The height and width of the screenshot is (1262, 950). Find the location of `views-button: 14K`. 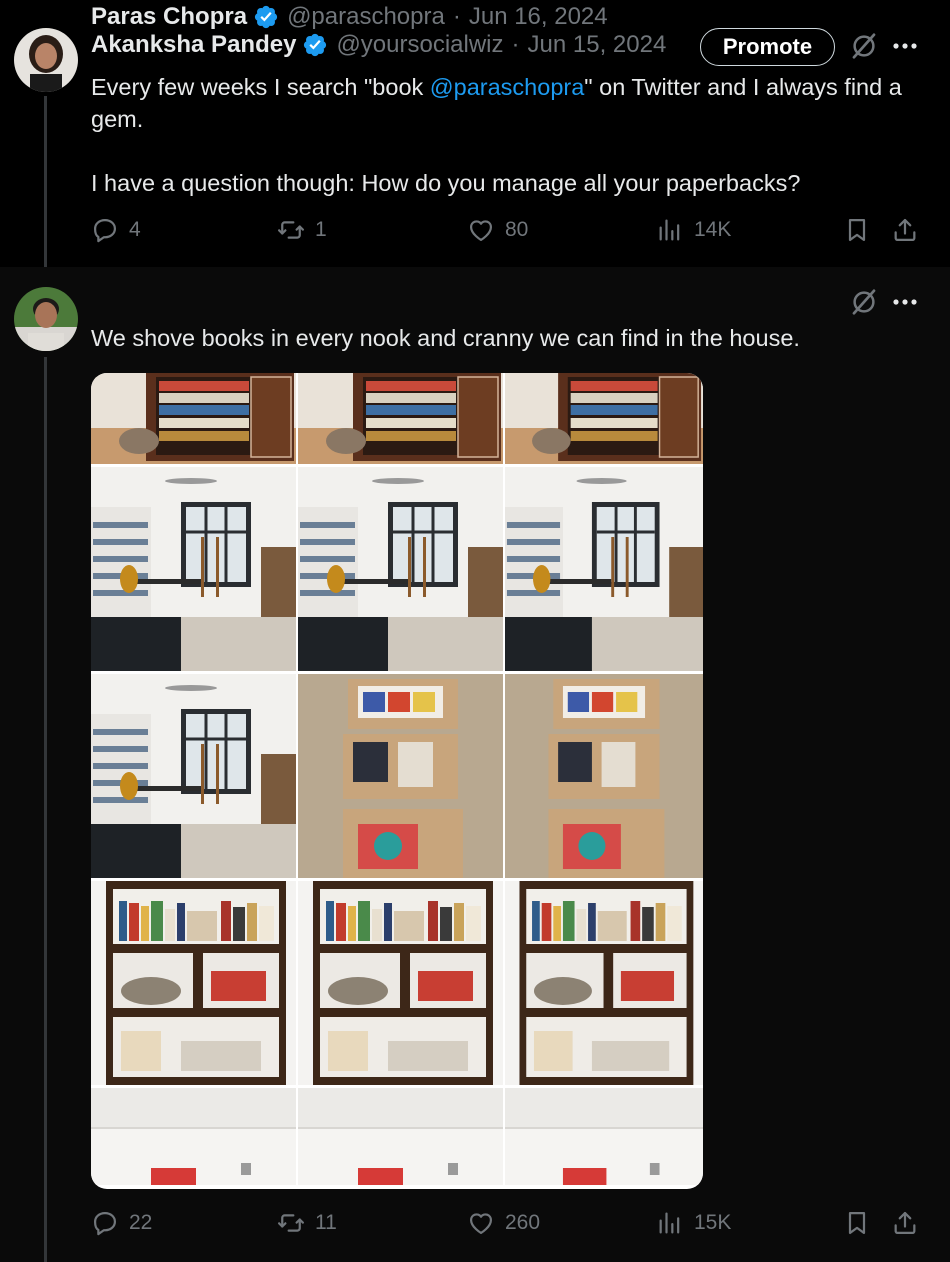

views-button: 14K is located at coordinates (693, 230).